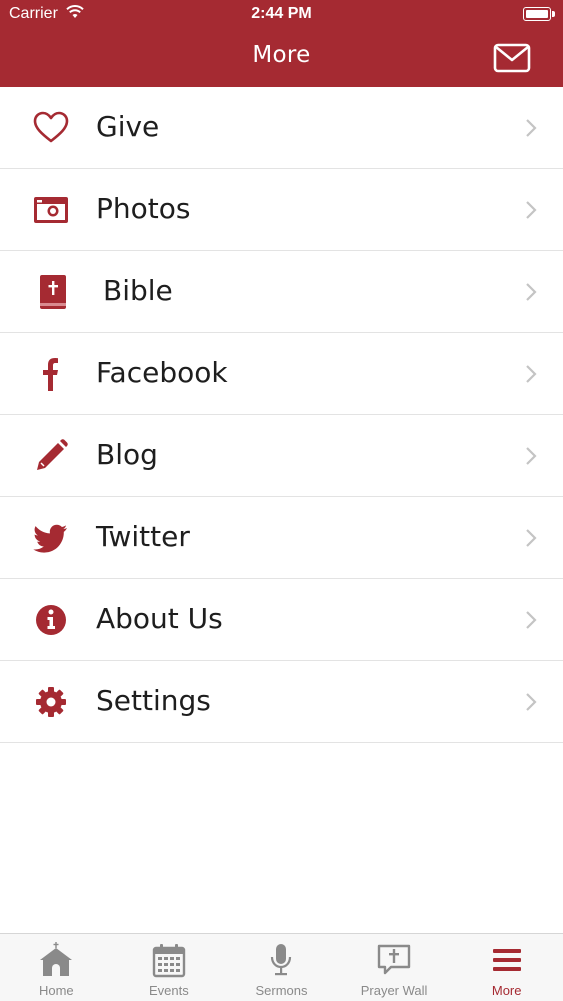 Image resolution: width=563 pixels, height=1001 pixels. Describe the element at coordinates (539, 14) in the screenshot. I see `battery-icon` at that location.